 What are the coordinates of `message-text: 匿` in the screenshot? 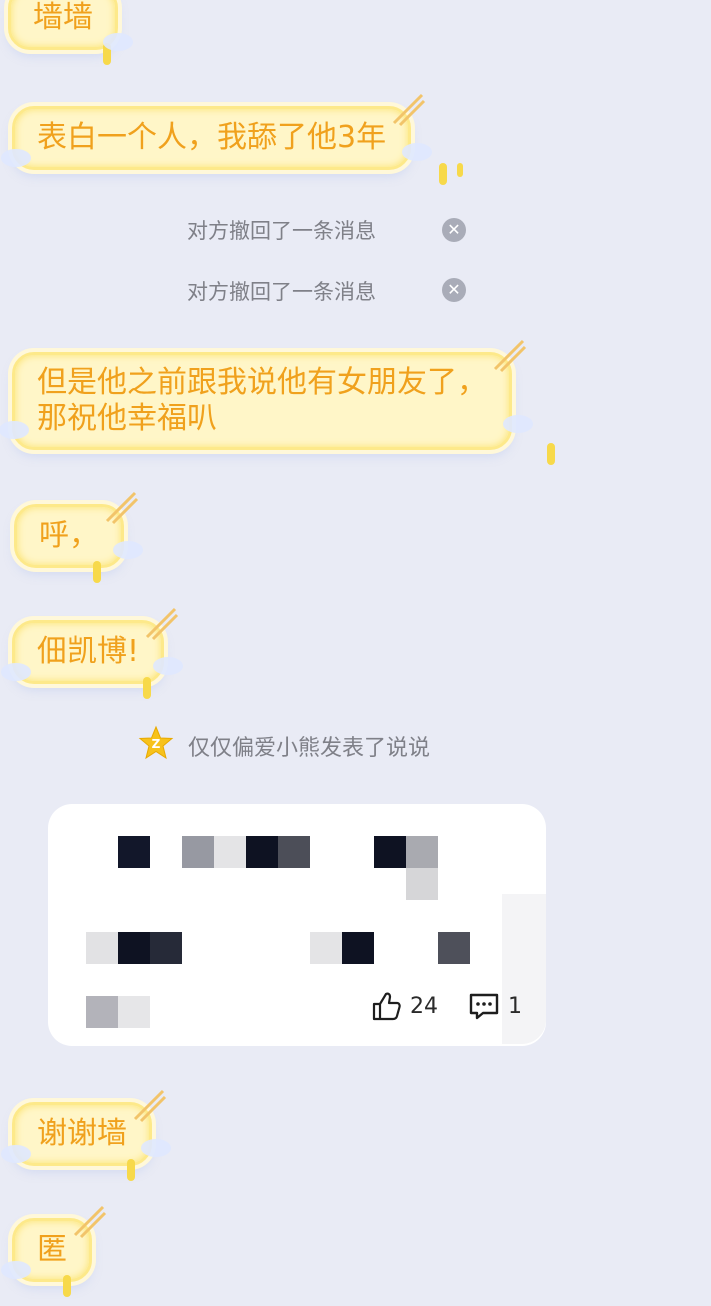 It's located at (52, 1249).